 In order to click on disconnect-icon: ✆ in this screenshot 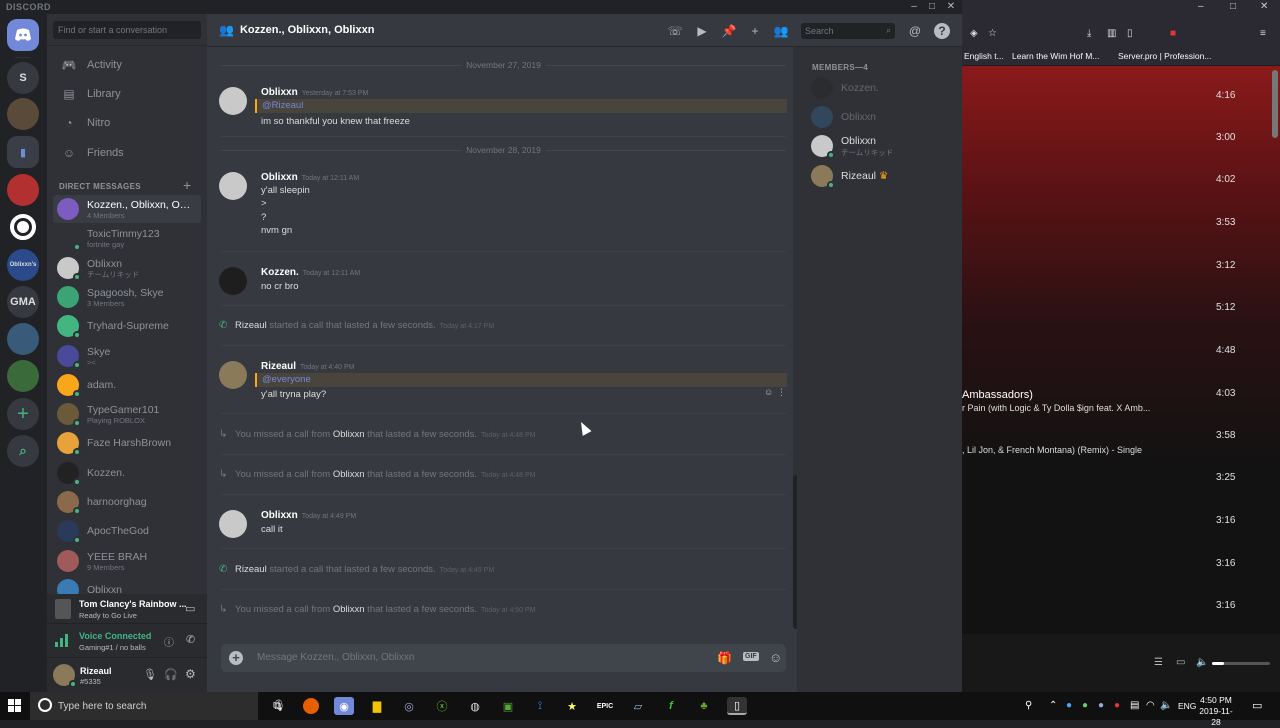, I will do `click(190, 639)`.